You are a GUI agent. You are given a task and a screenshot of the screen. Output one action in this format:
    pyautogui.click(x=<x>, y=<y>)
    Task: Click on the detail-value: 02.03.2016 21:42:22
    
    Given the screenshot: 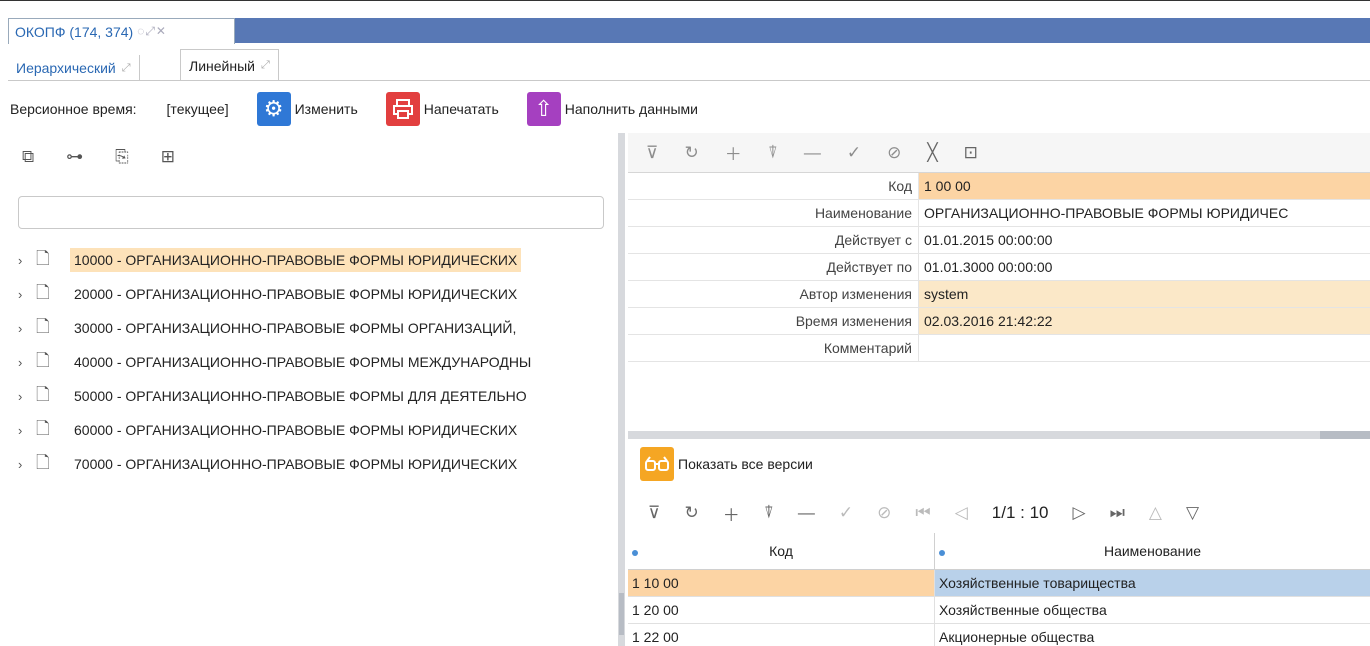 What is the action you would take?
    pyautogui.click(x=1144, y=321)
    